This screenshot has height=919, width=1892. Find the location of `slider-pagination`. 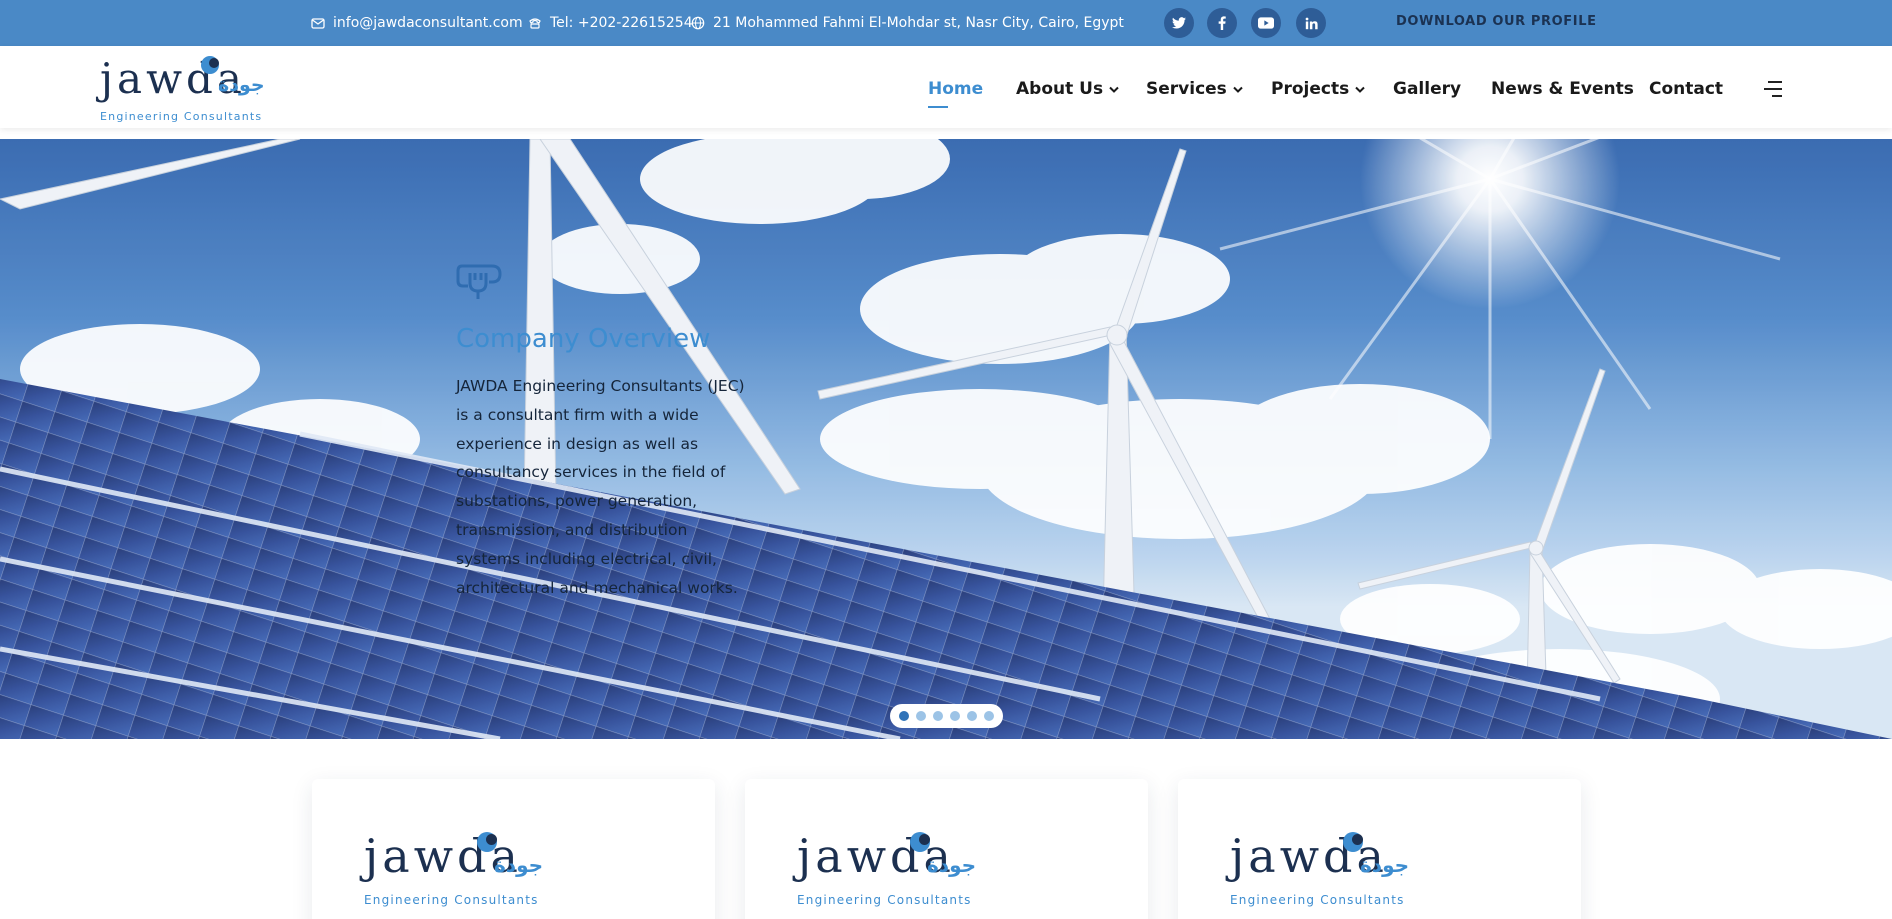

slider-pagination is located at coordinates (946, 716).